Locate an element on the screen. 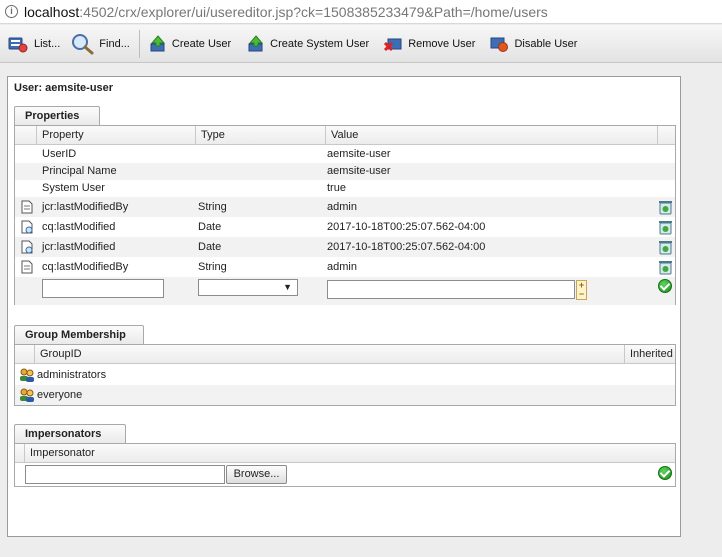 Image resolution: width=722 pixels, height=557 pixels. column-property: Property is located at coordinates (116, 135).